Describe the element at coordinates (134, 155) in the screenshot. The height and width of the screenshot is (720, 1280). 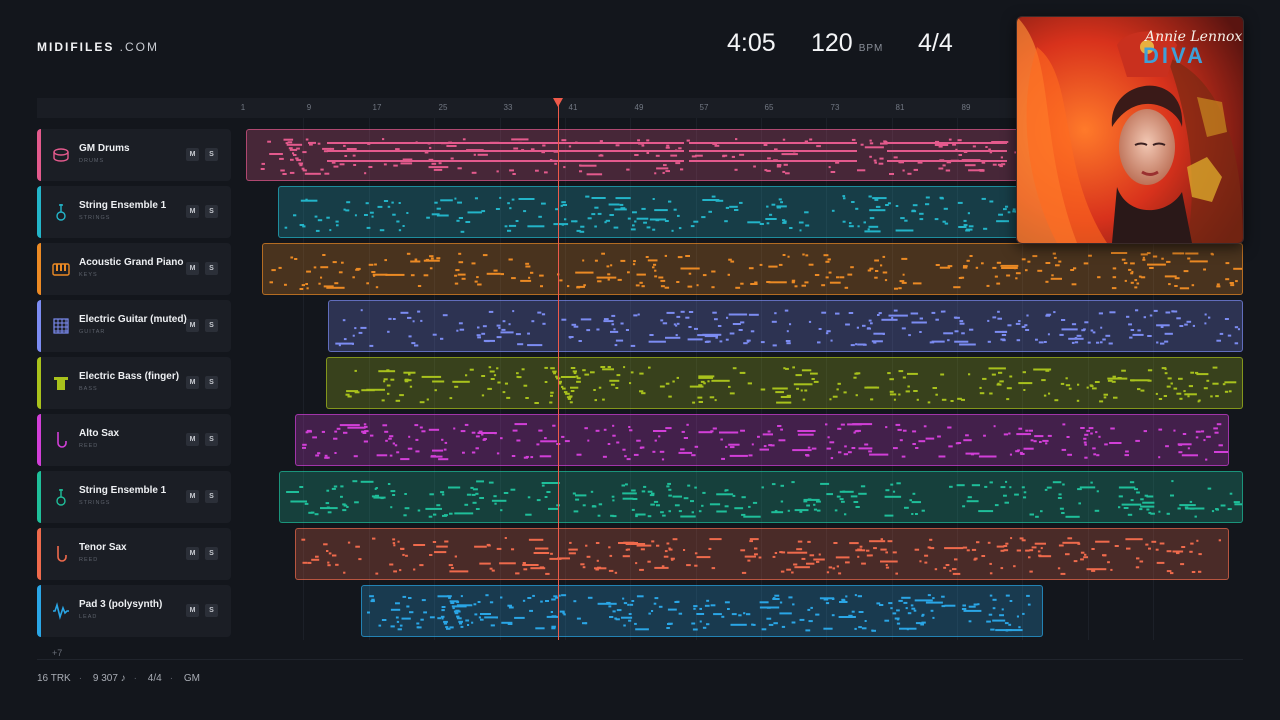
I see `track-header: GM Drums DRUMS M S` at that location.